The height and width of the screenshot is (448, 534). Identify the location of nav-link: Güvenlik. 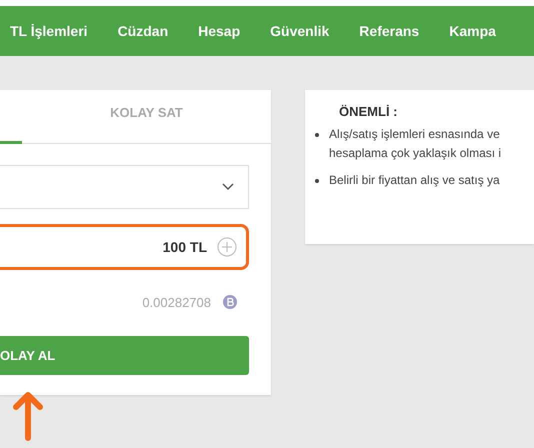
(300, 31).